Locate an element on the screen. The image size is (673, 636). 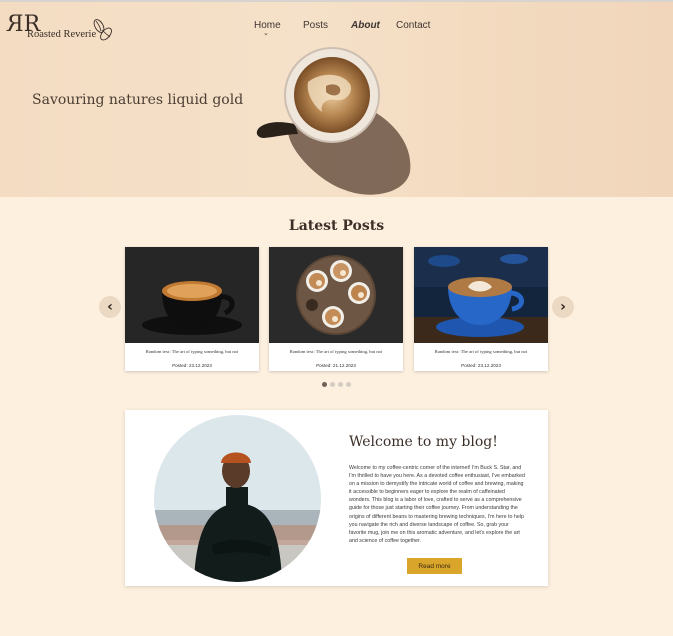
carousel-pagination is located at coordinates (336, 384).